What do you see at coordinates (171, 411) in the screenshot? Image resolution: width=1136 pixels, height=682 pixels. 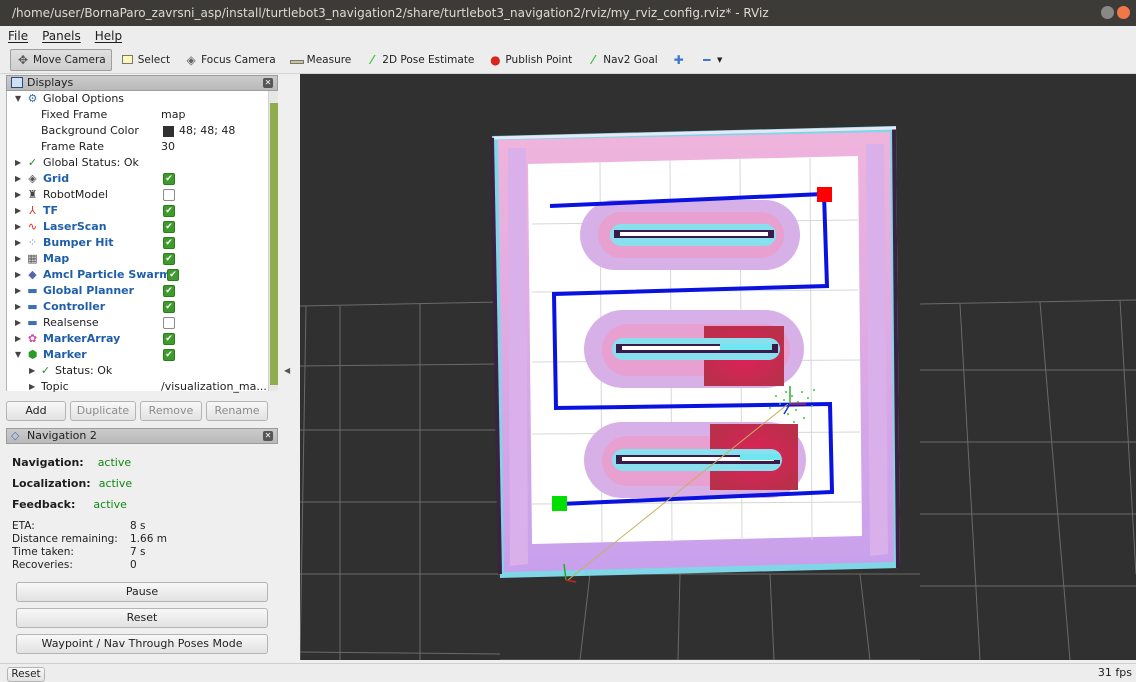 I see `remove-button: Remove` at bounding box center [171, 411].